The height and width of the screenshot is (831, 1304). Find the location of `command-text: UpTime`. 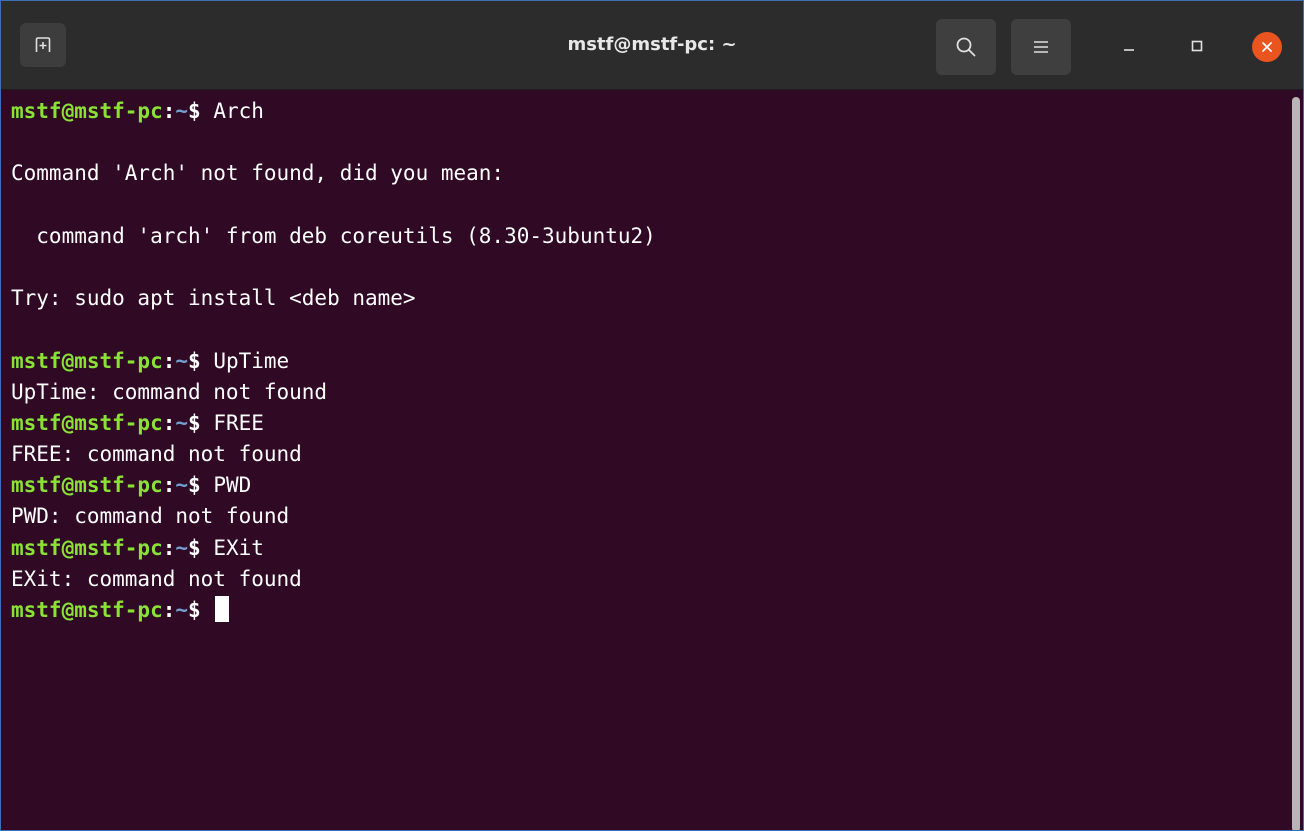

command-text: UpTime is located at coordinates (251, 360).